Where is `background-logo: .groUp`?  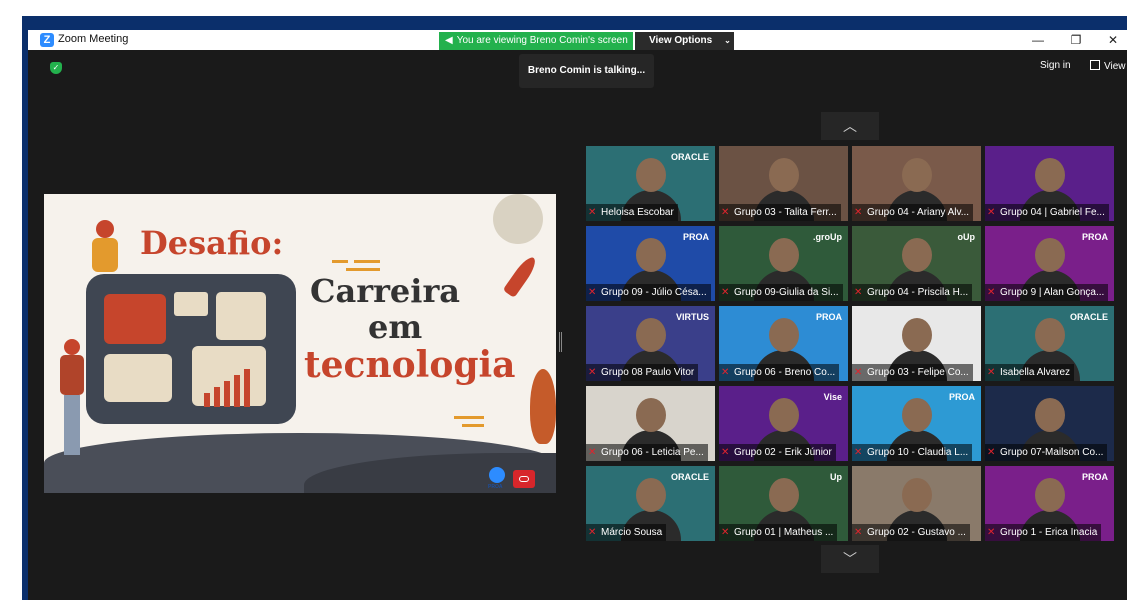
background-logo: .groUp is located at coordinates (827, 237).